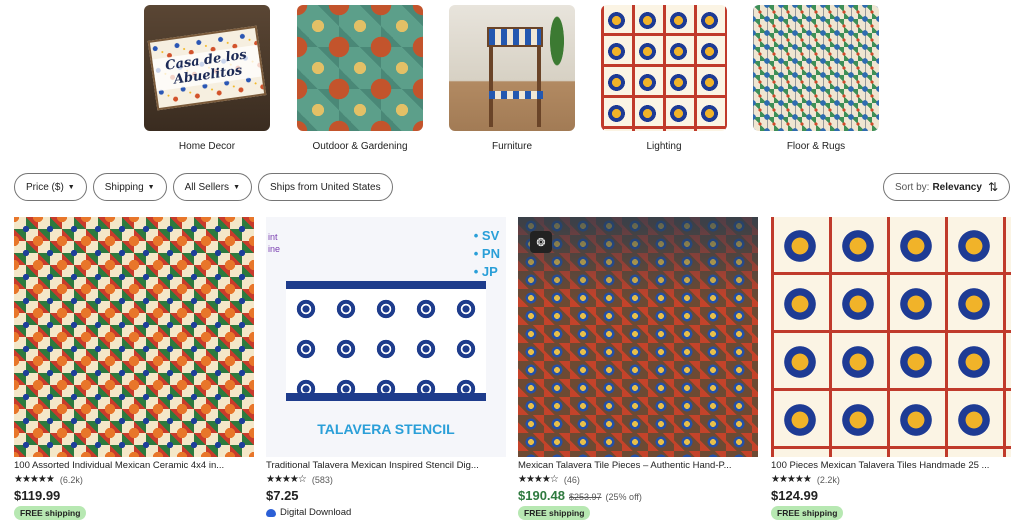  What do you see at coordinates (623, 497) in the screenshot?
I see `listing-discount: (25% off)` at bounding box center [623, 497].